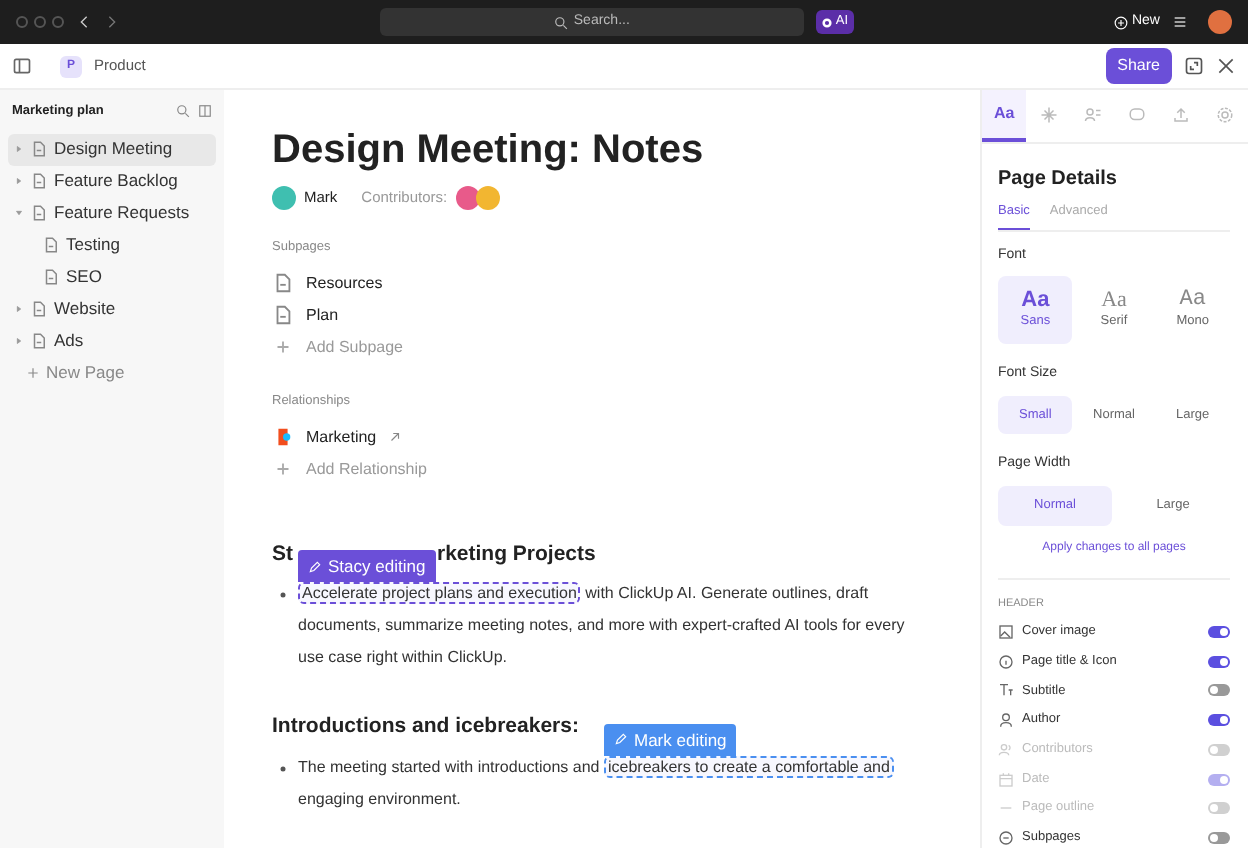  What do you see at coordinates (112, 309) in the screenshot?
I see `sidebar-item: Website` at bounding box center [112, 309].